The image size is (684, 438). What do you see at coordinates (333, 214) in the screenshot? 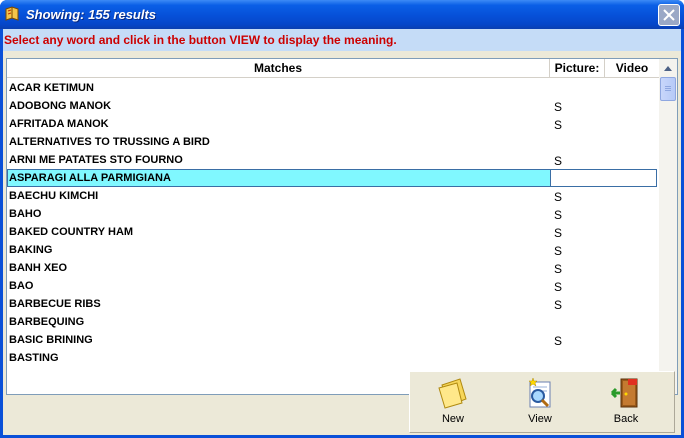
I see `list-item: BAHO S` at bounding box center [333, 214].